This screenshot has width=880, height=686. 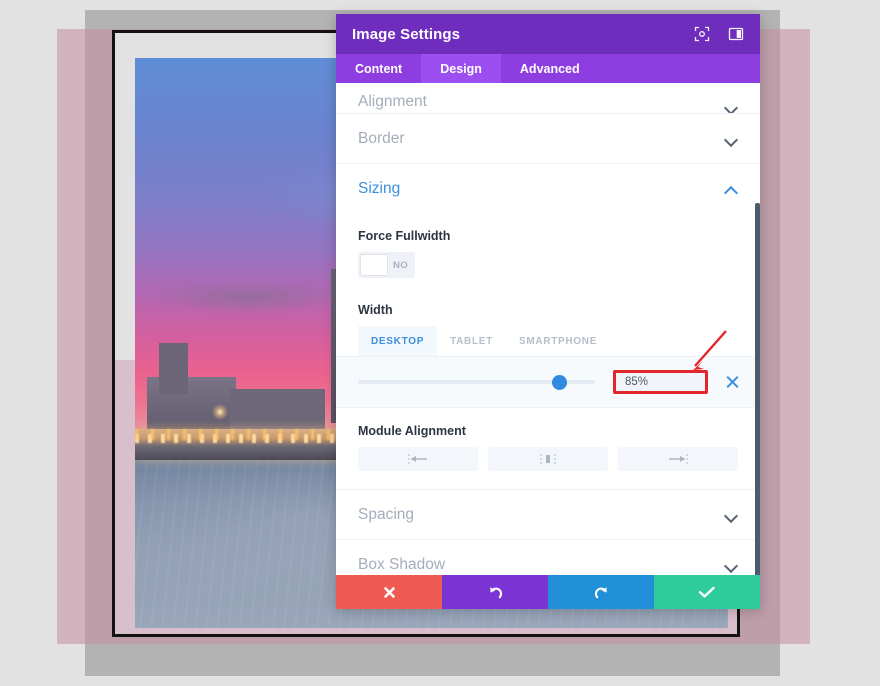 I want to click on modal-scrollbar, so click(x=757, y=389).